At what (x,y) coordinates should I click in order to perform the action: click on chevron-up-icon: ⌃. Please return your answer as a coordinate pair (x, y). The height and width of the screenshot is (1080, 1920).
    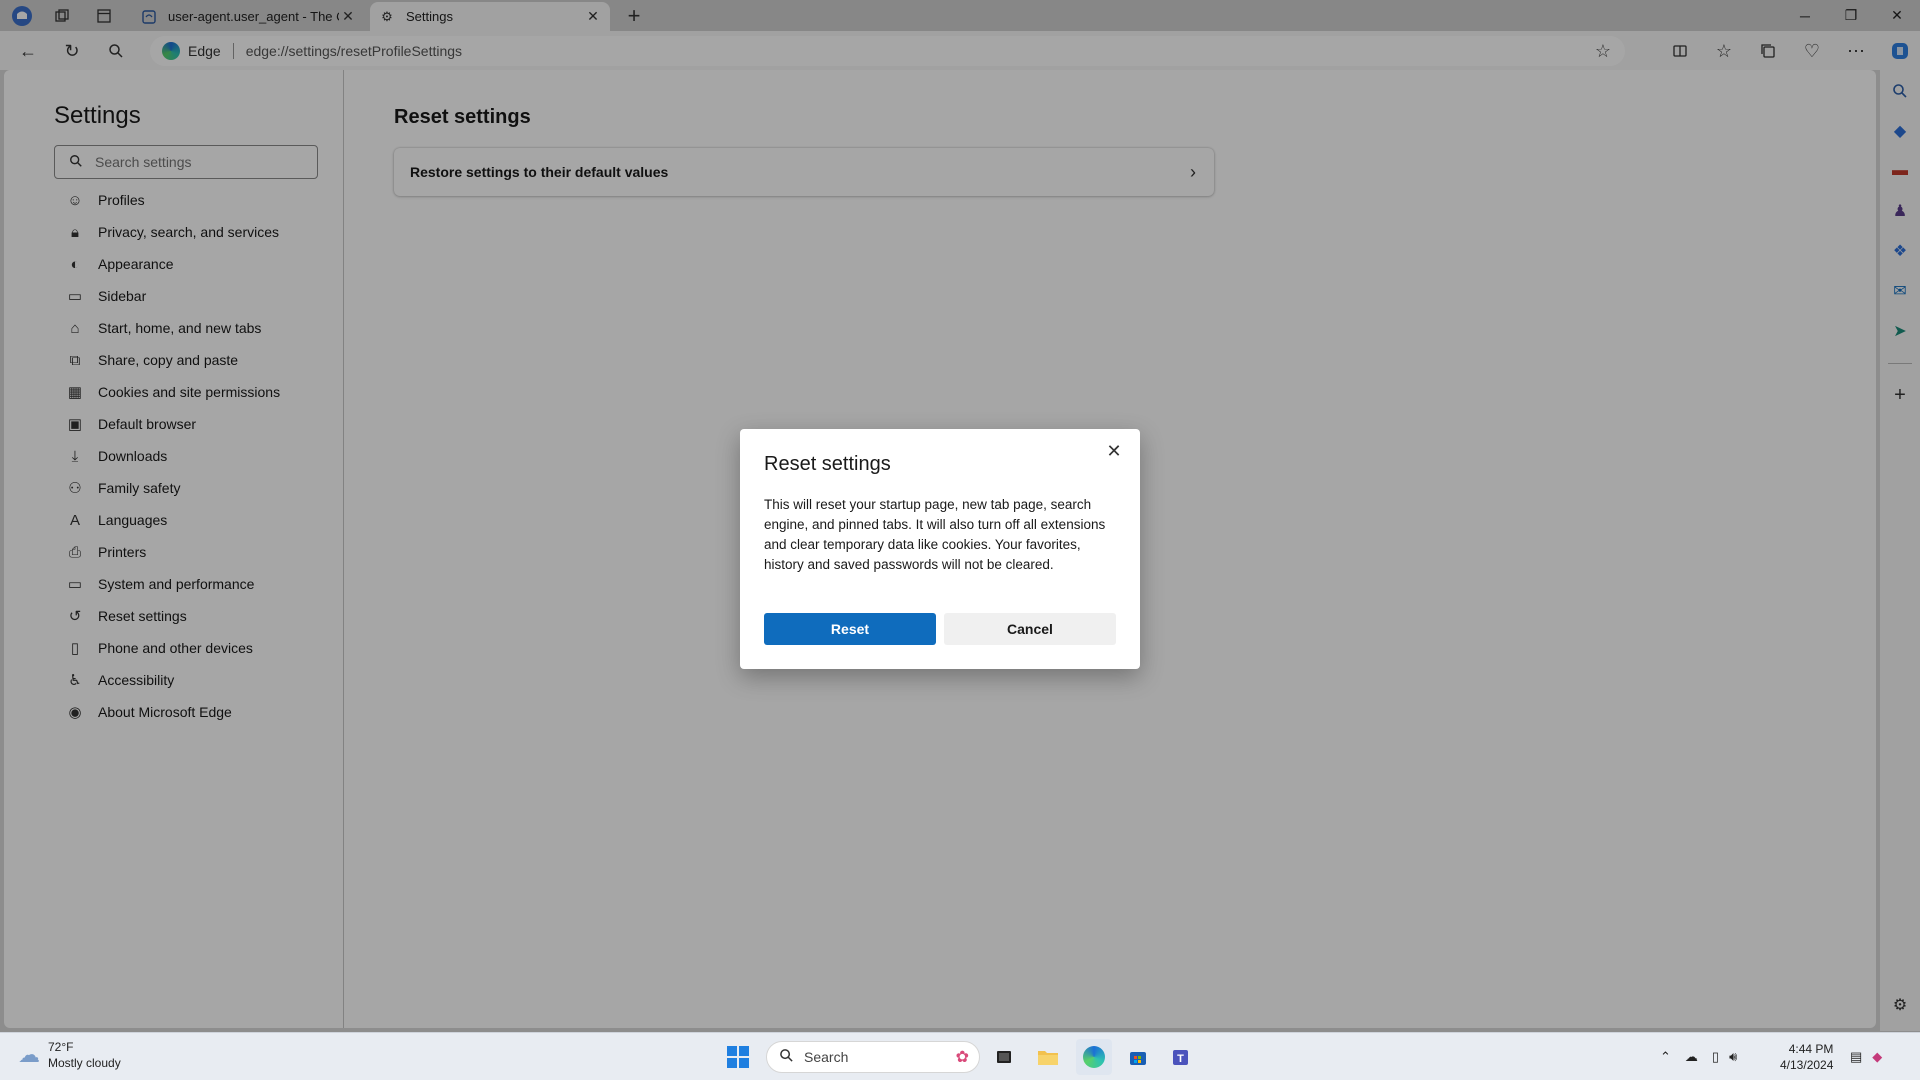
    Looking at the image, I should click on (1665, 1057).